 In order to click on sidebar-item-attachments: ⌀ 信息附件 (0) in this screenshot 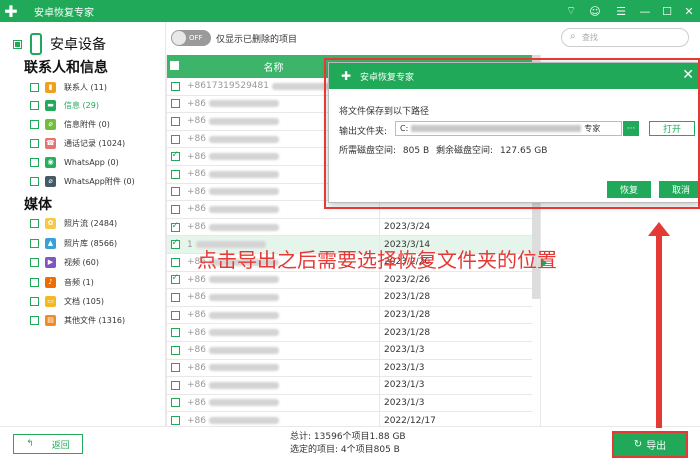, I will do `click(70, 124)`.